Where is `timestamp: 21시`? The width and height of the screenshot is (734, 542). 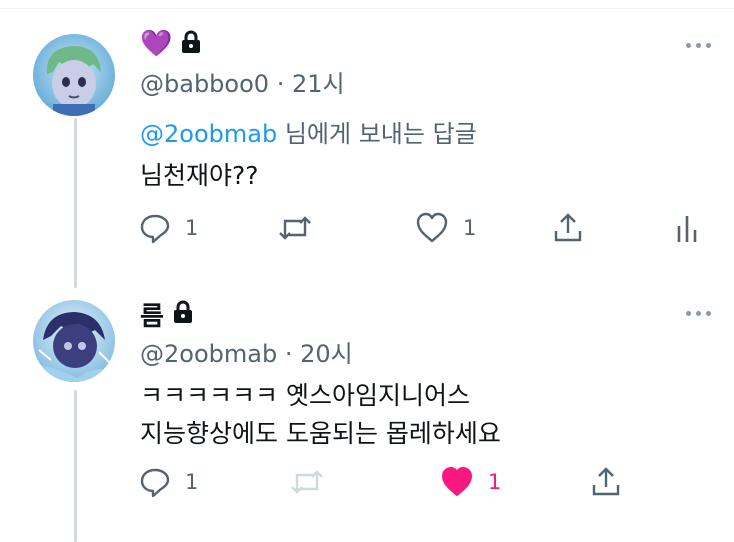 timestamp: 21시 is located at coordinates (318, 84).